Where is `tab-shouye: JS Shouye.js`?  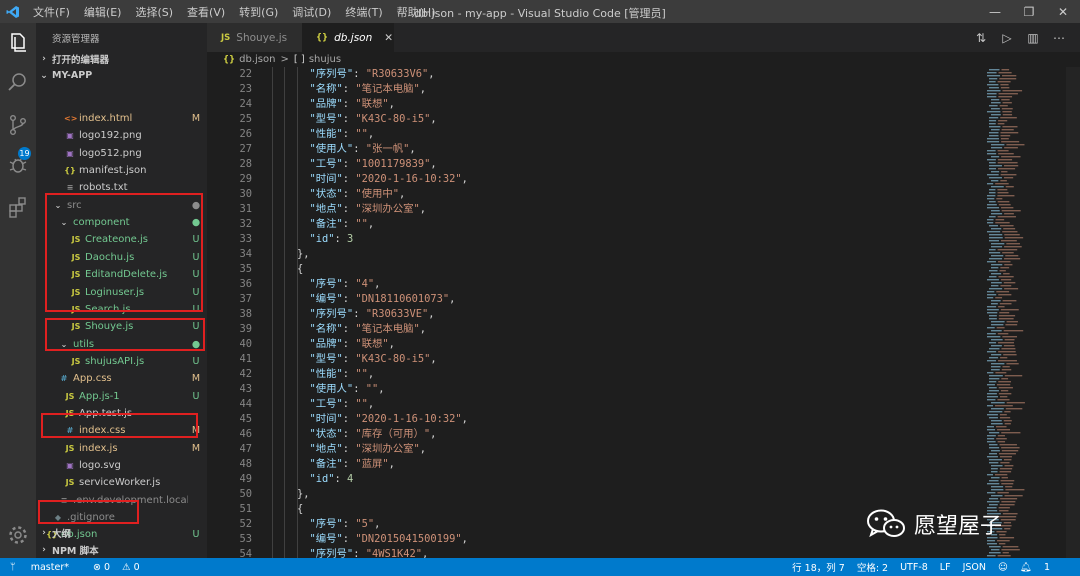 tab-shouye: JS Shouye.js is located at coordinates (254, 37).